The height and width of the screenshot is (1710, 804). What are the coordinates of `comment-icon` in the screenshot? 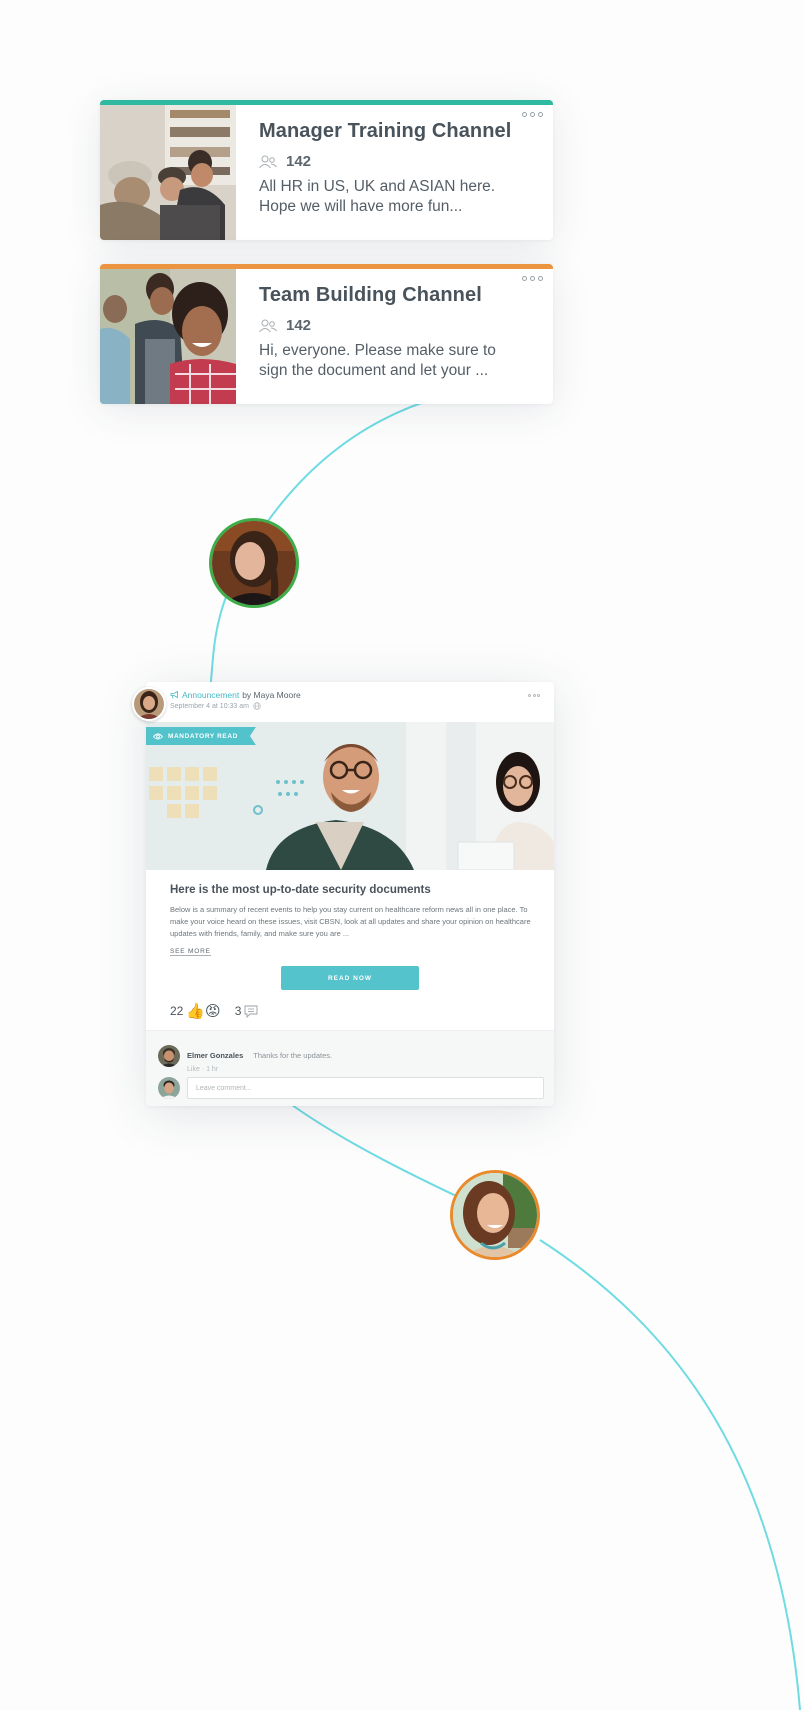 It's located at (251, 1011).